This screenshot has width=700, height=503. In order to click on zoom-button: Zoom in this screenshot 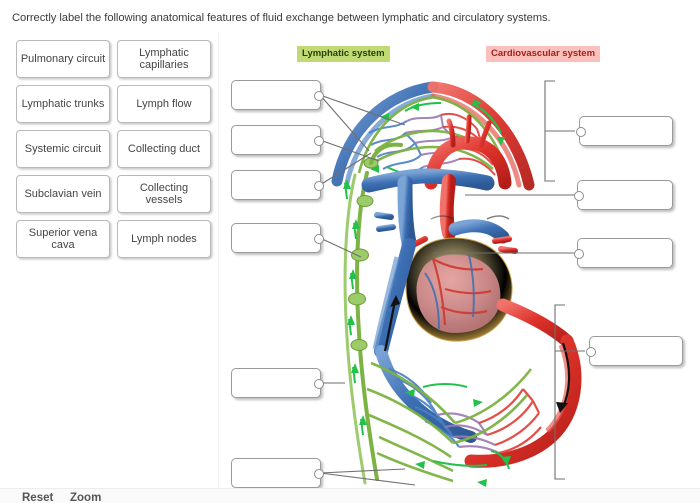, I will do `click(85, 497)`.